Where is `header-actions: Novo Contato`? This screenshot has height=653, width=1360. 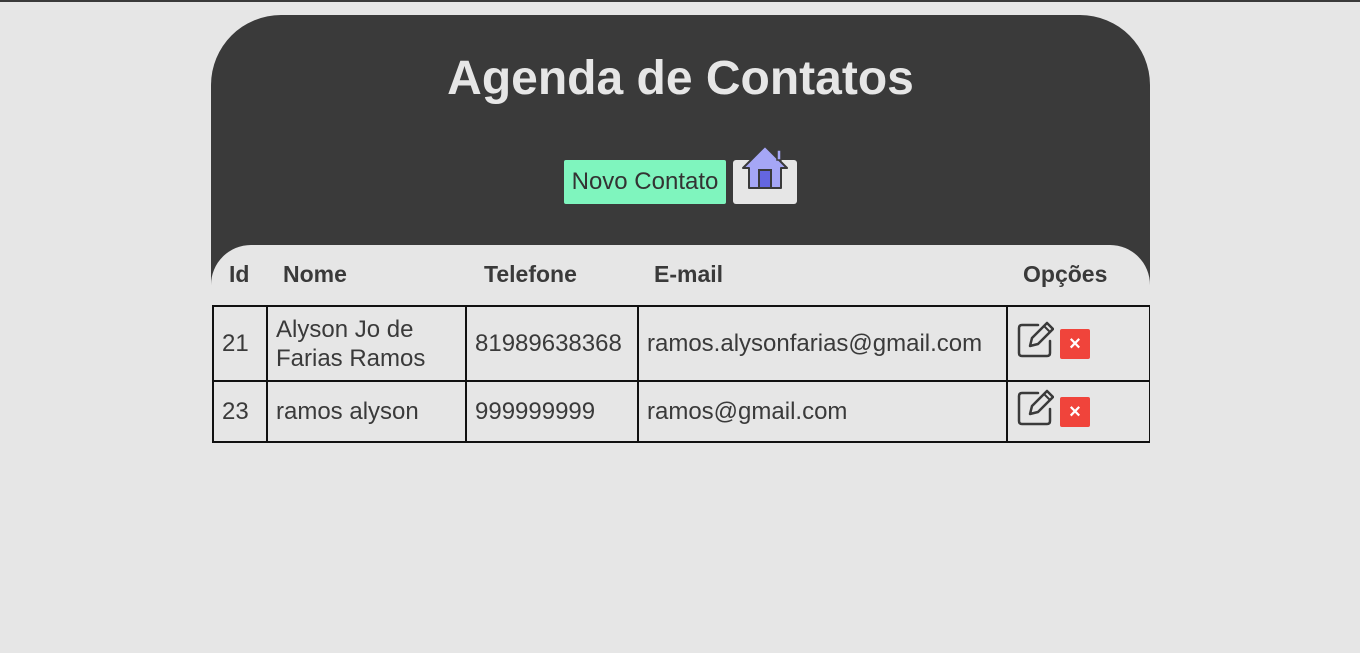 header-actions: Novo Contato is located at coordinates (680, 174).